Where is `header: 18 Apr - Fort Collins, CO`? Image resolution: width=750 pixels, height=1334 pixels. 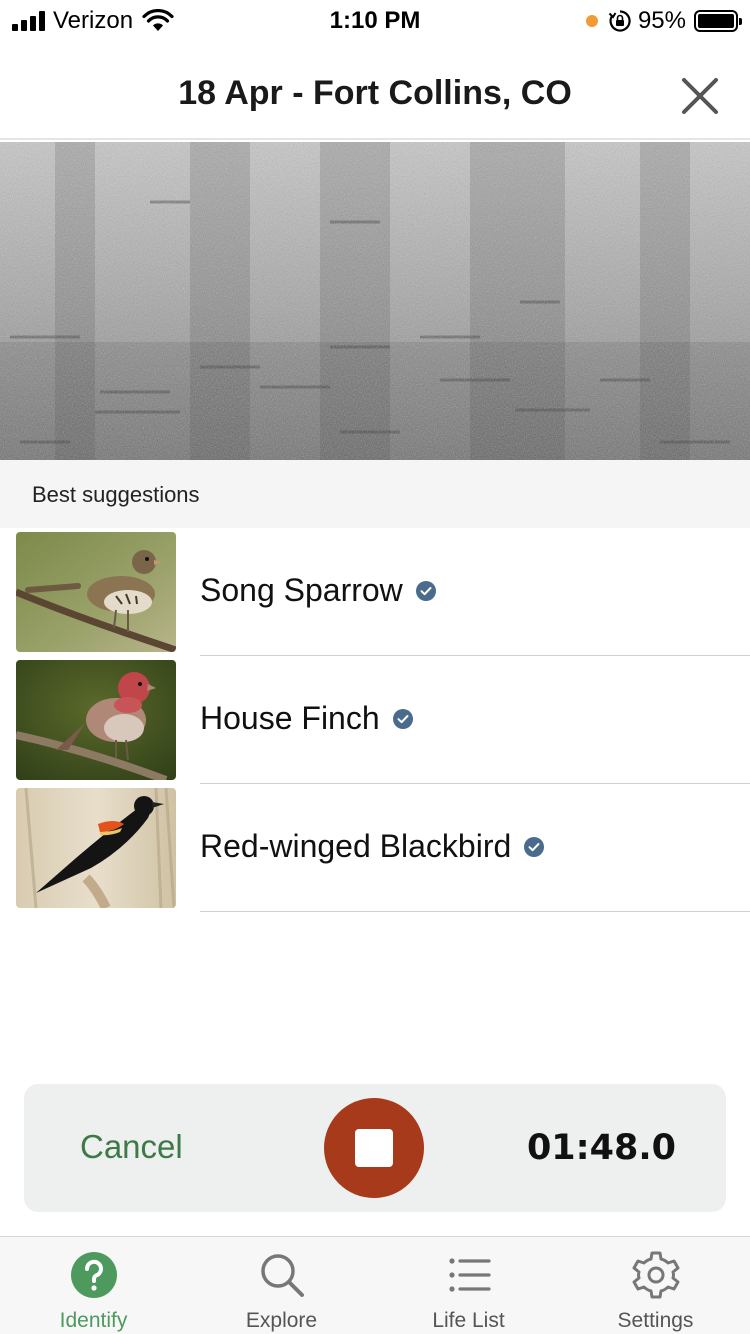 header: 18 Apr - Fort Collins, CO is located at coordinates (375, 92).